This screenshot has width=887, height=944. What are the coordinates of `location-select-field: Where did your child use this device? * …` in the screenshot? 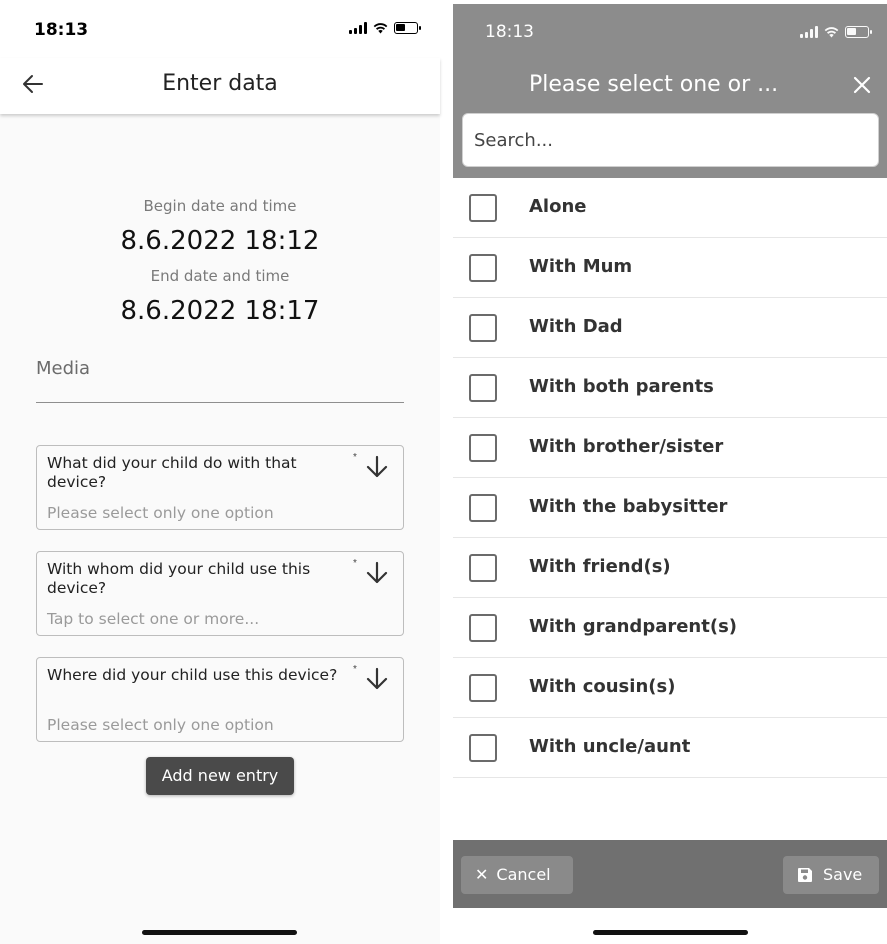 It's located at (220, 699).